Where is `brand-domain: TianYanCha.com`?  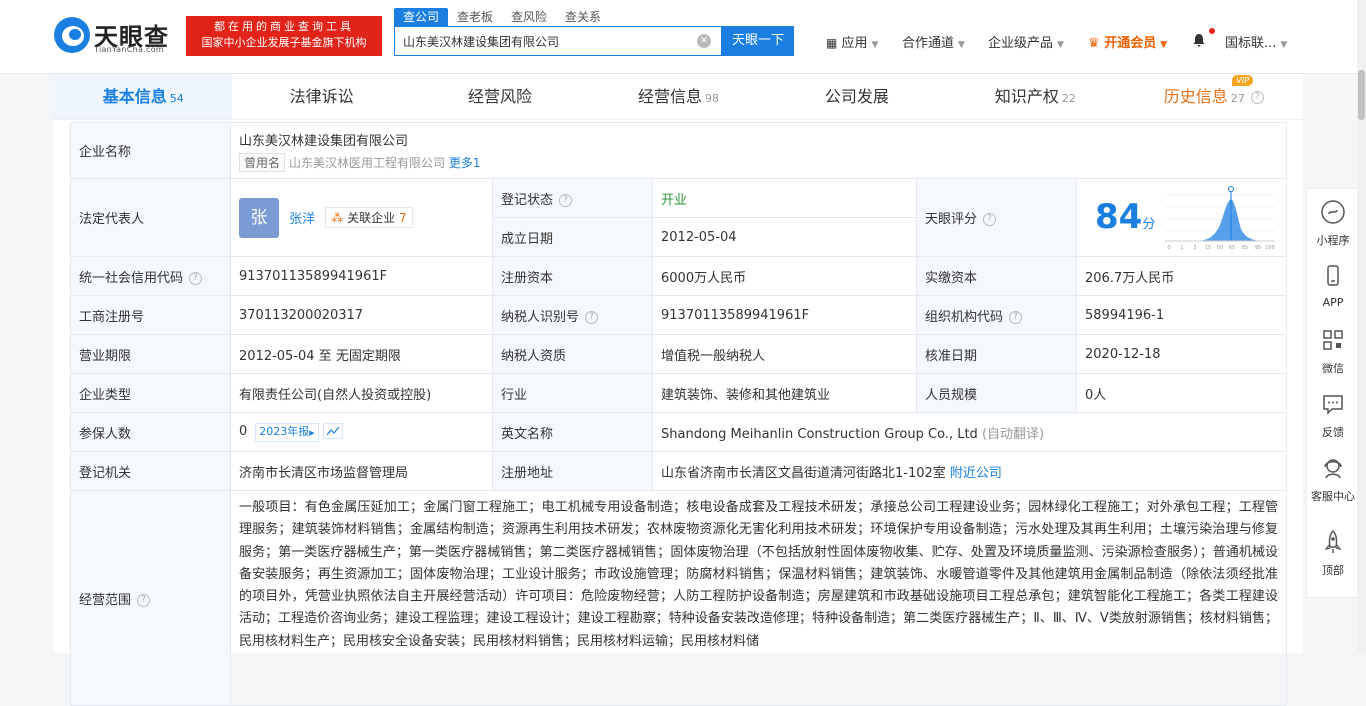
brand-domain: TianYanCha.com is located at coordinates (129, 49).